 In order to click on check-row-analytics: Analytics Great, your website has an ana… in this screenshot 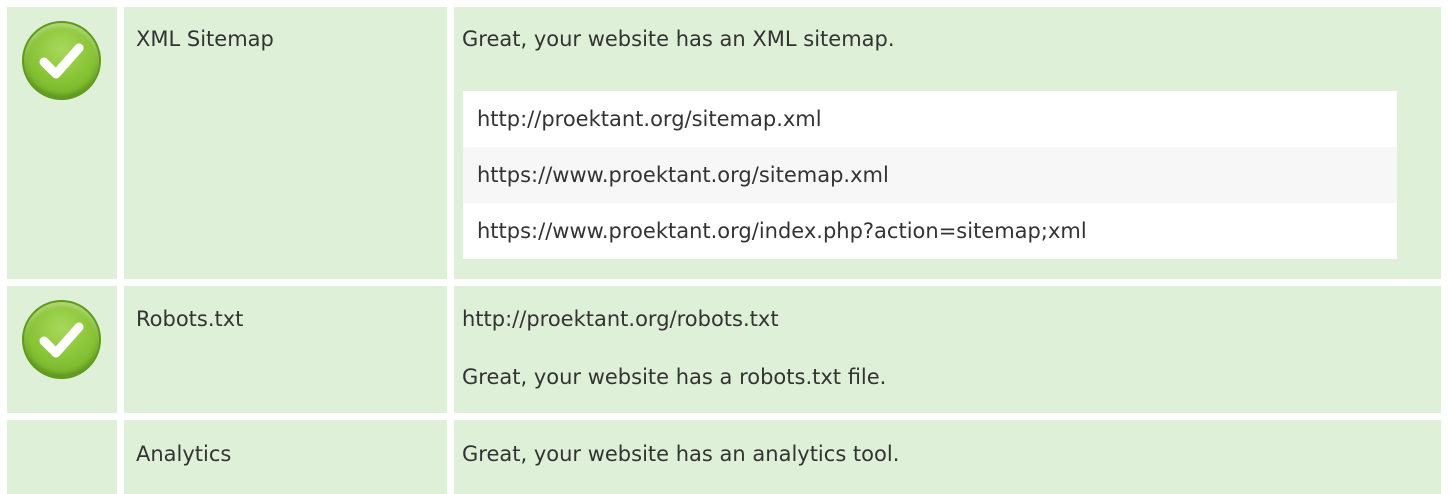, I will do `click(724, 457)`.